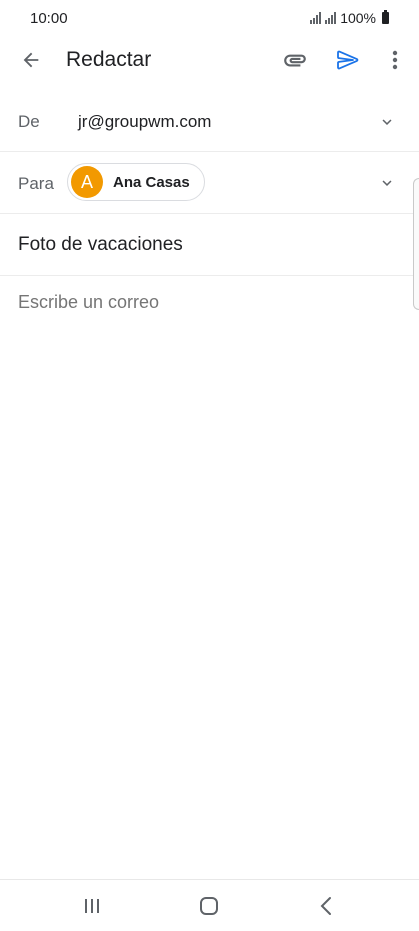 This screenshot has width=419, height=931. I want to click on home-icon, so click(209, 906).